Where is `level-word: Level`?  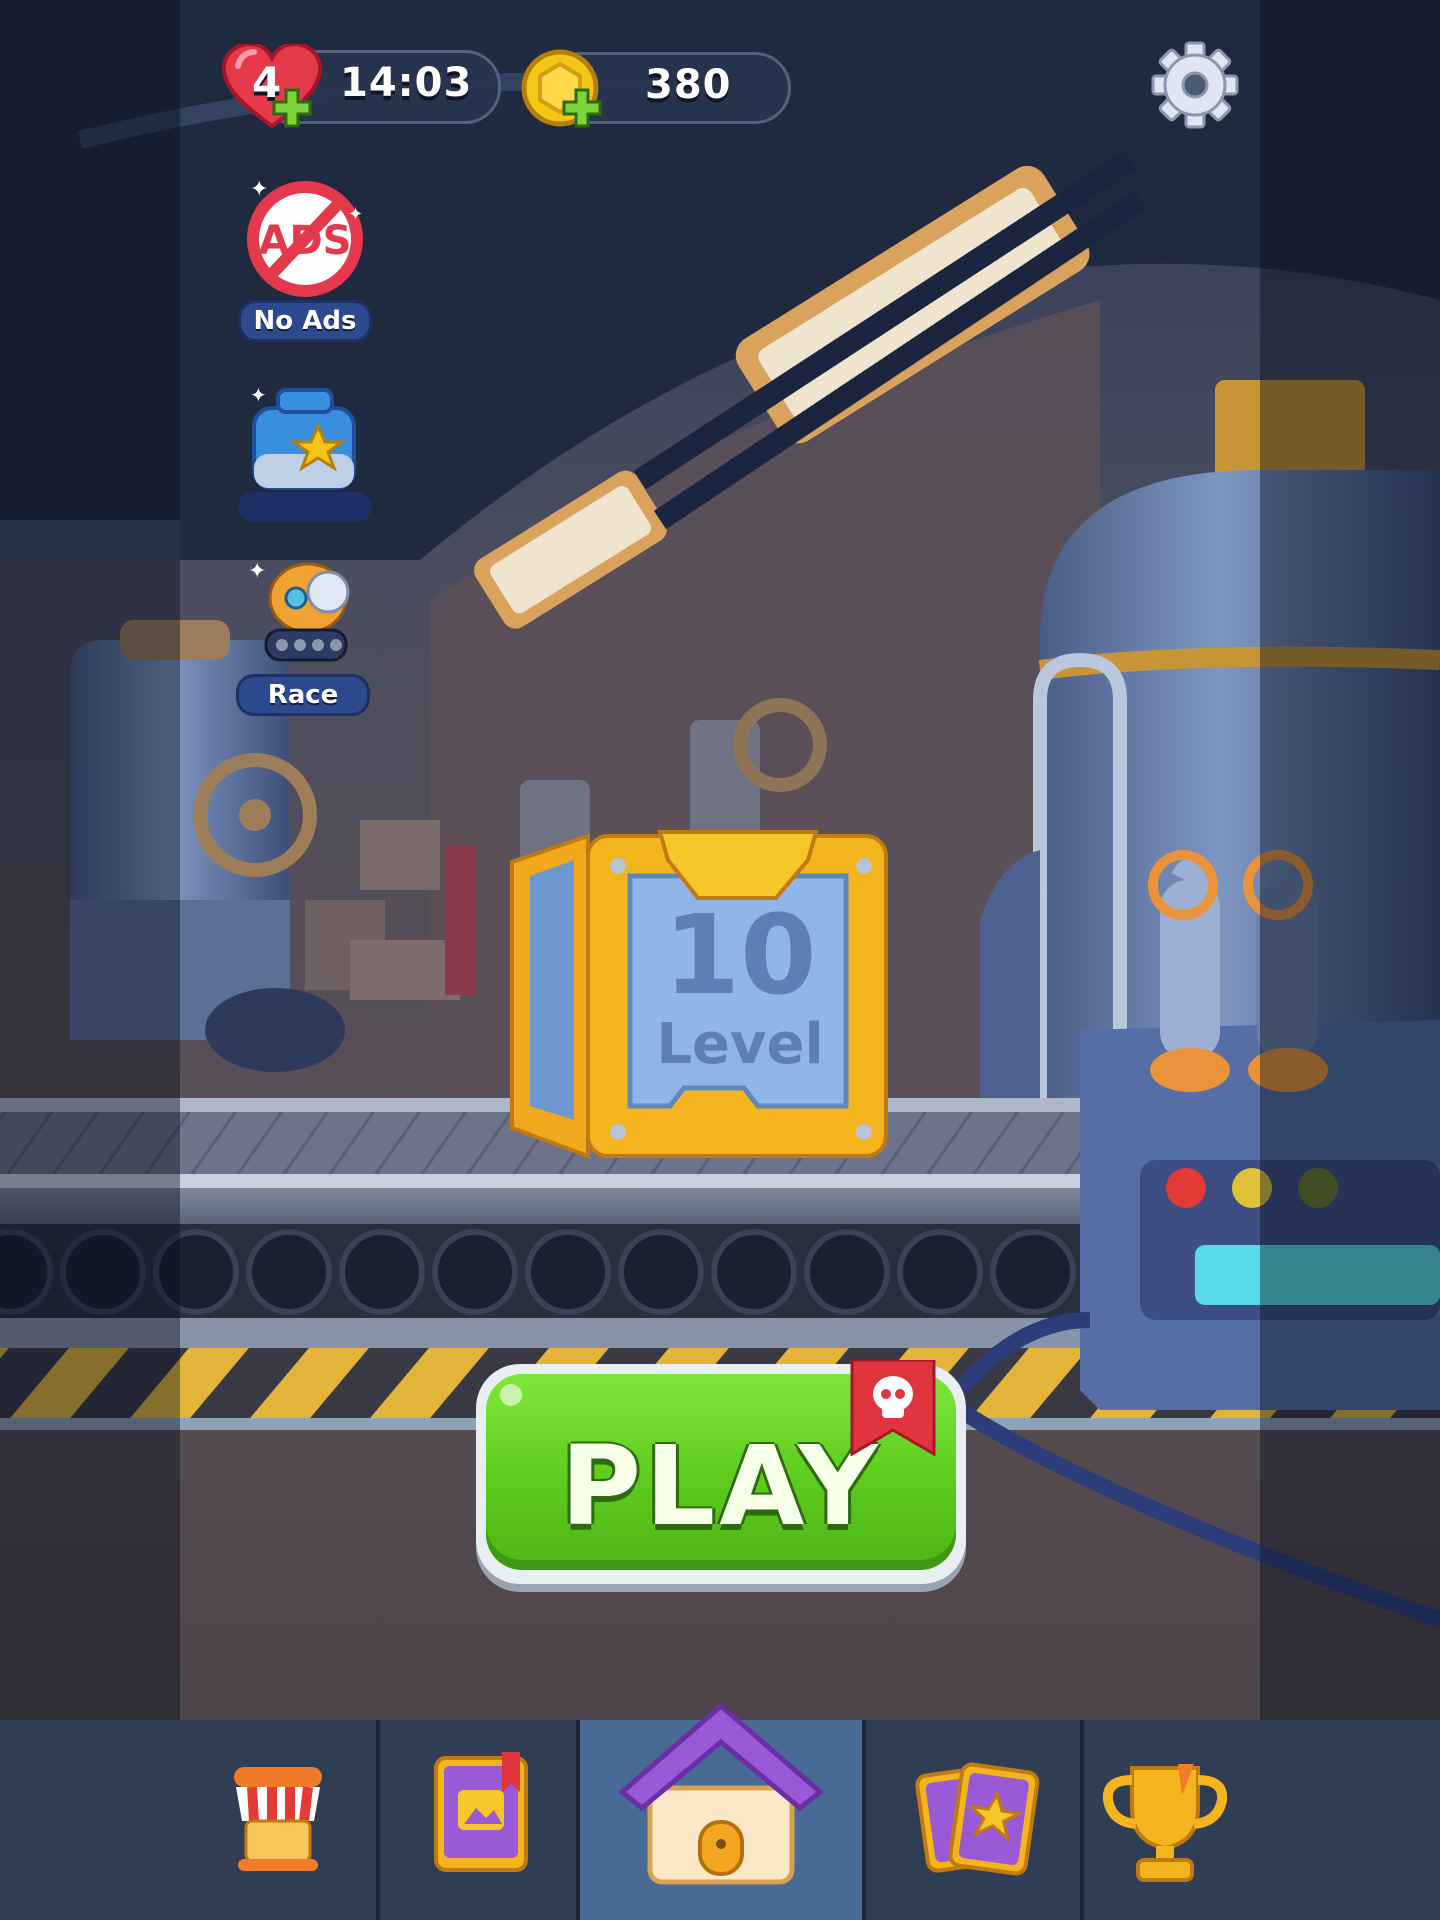
level-word: Level is located at coordinates (740, 1044).